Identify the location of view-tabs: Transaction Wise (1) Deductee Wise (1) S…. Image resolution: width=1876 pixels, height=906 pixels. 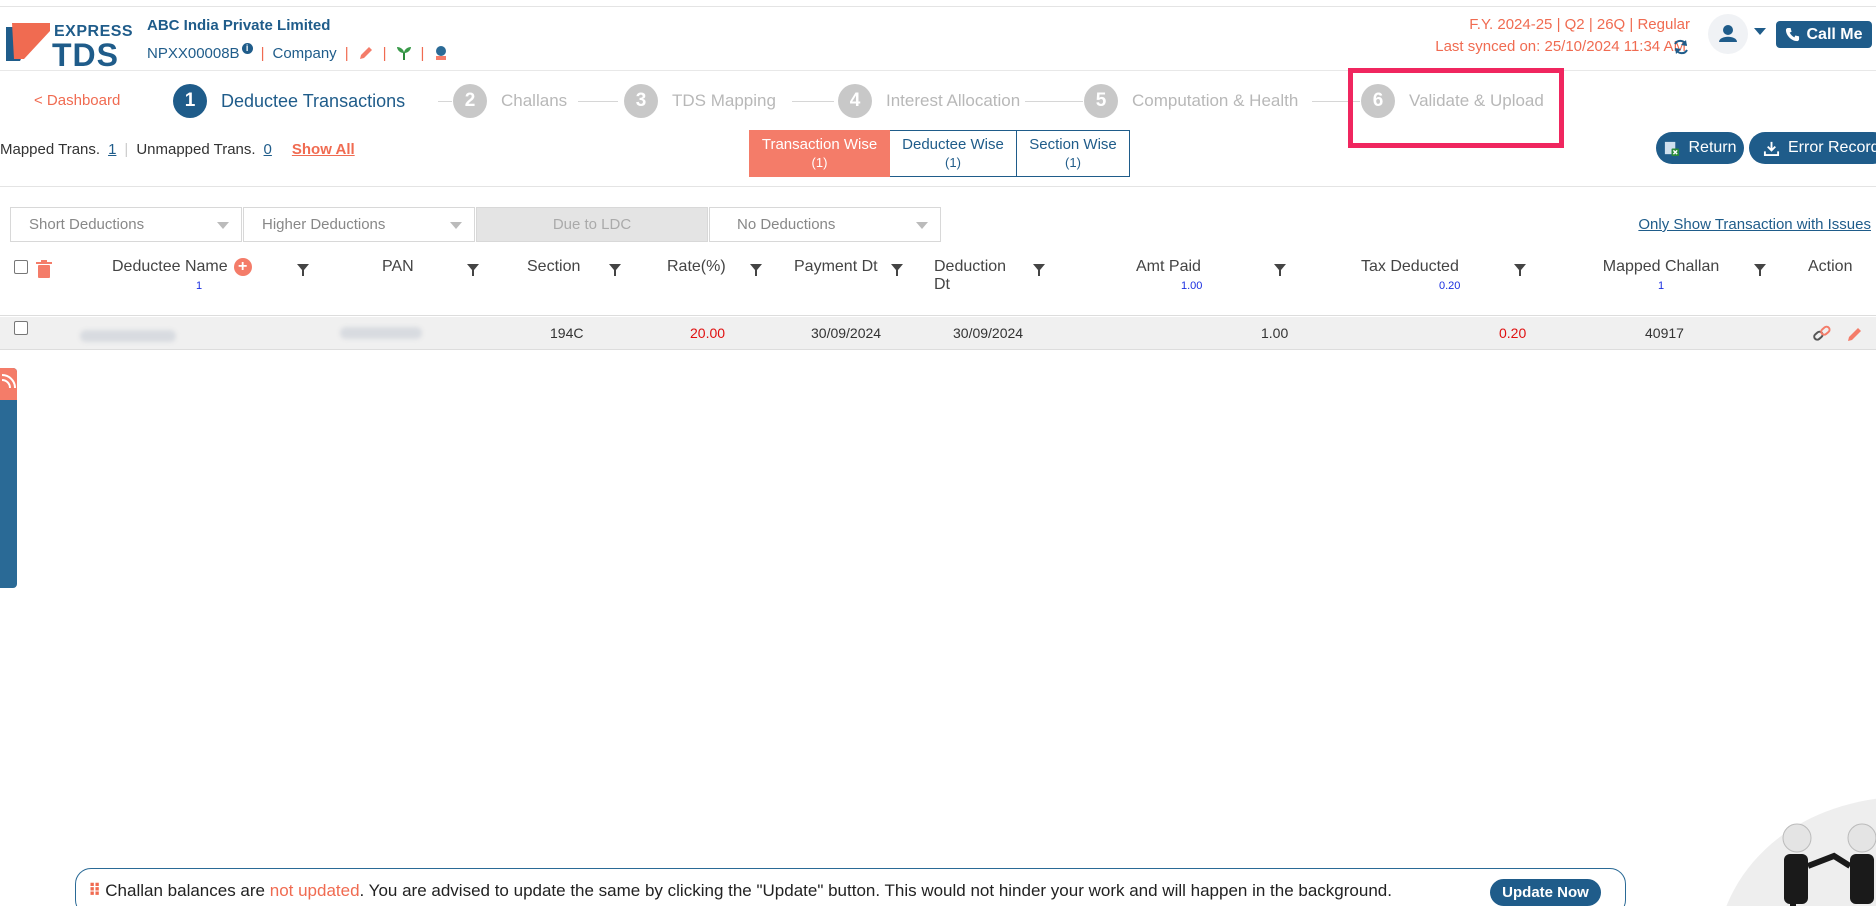
(939, 153).